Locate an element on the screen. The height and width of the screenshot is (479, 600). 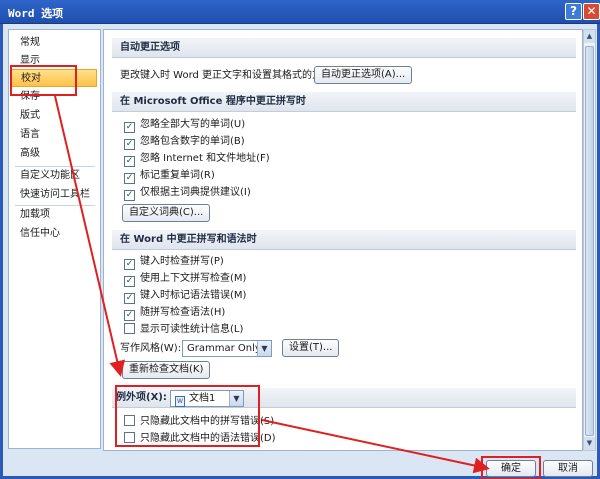
nav-item-quick-access-toolbar: 快速访问工具栏 is located at coordinates (54, 195).